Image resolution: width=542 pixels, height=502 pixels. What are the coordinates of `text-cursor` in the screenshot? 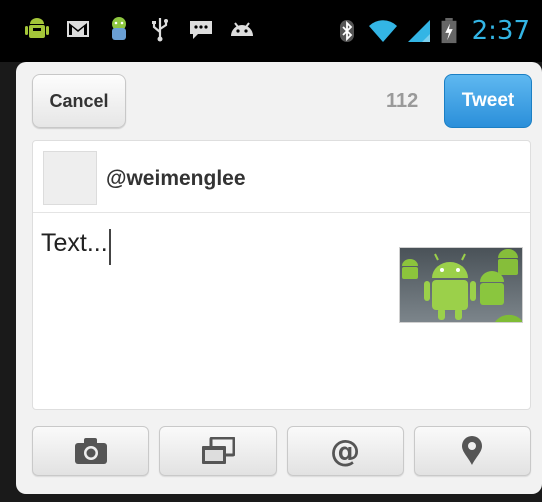 It's located at (109, 247).